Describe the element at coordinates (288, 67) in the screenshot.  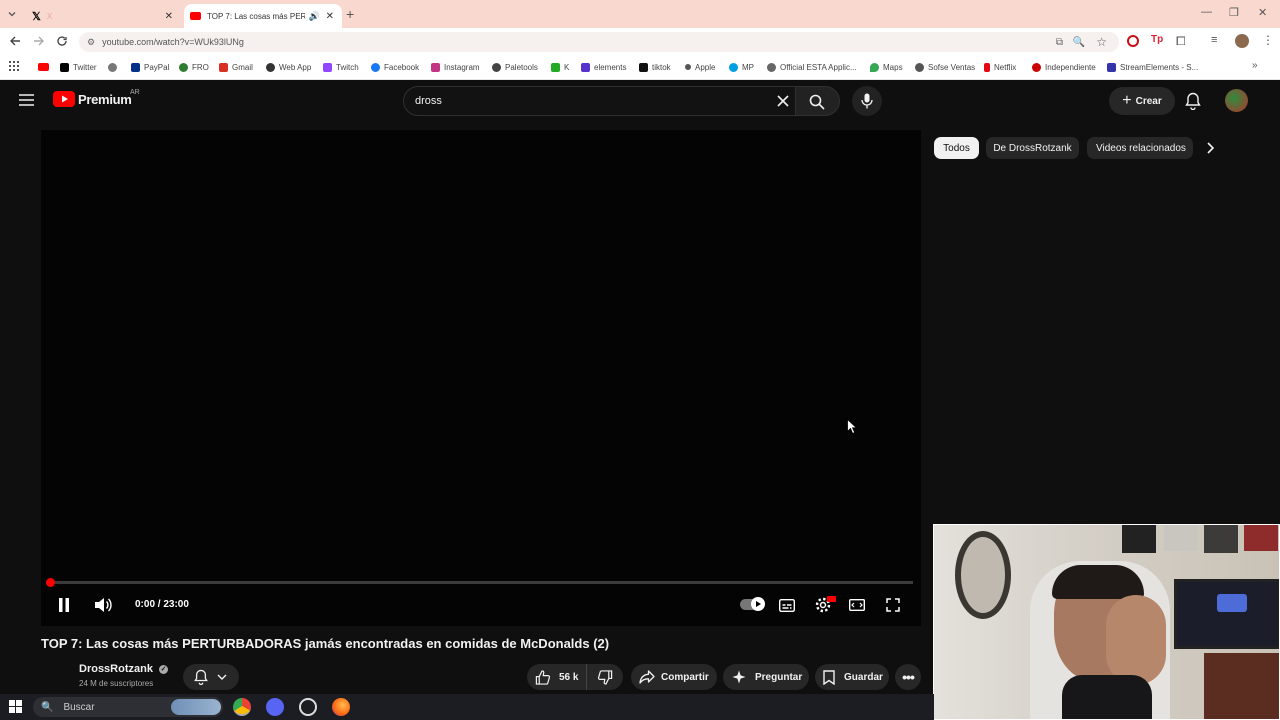
I see `bookmark-webapp: Web App` at that location.